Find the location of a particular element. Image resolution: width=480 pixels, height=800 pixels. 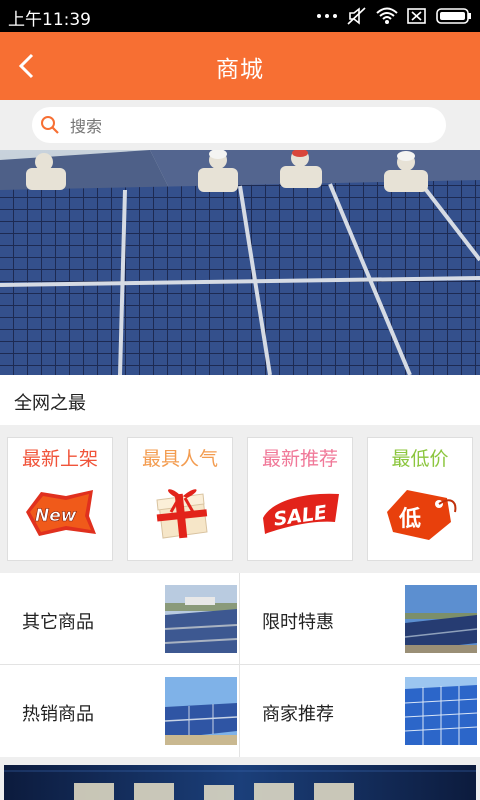

wifi-icon is located at coordinates (387, 15).